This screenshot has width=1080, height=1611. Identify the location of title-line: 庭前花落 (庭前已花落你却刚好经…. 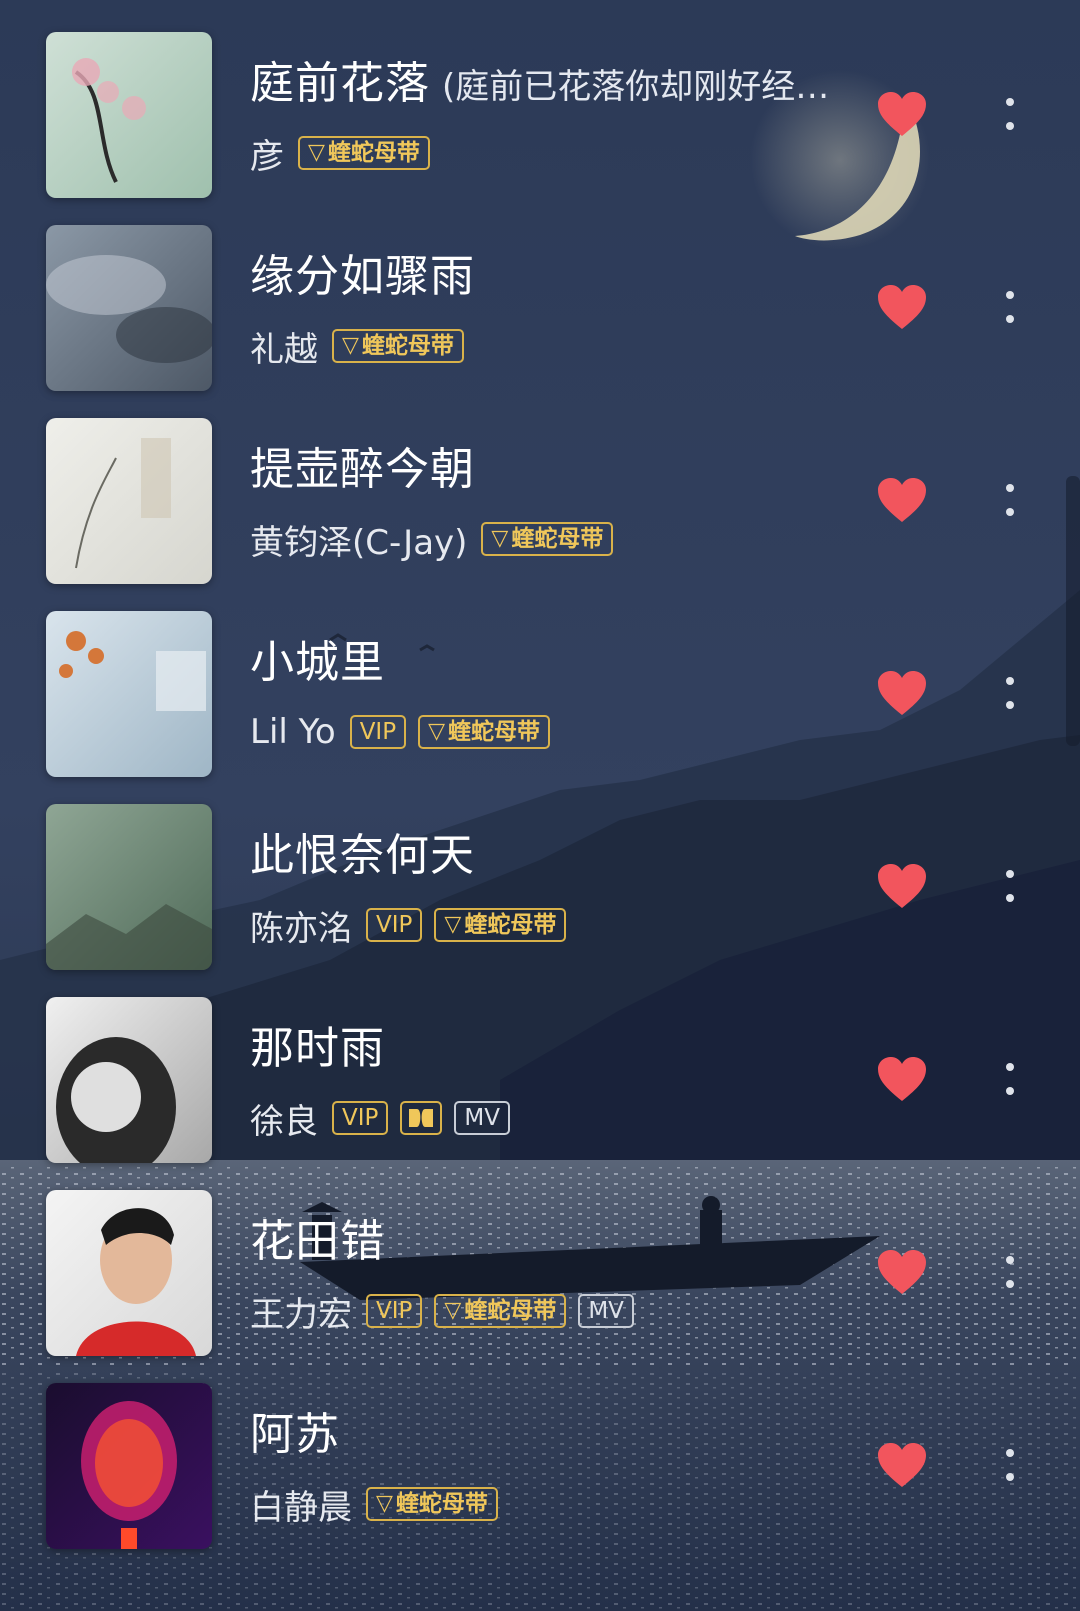
(545, 88).